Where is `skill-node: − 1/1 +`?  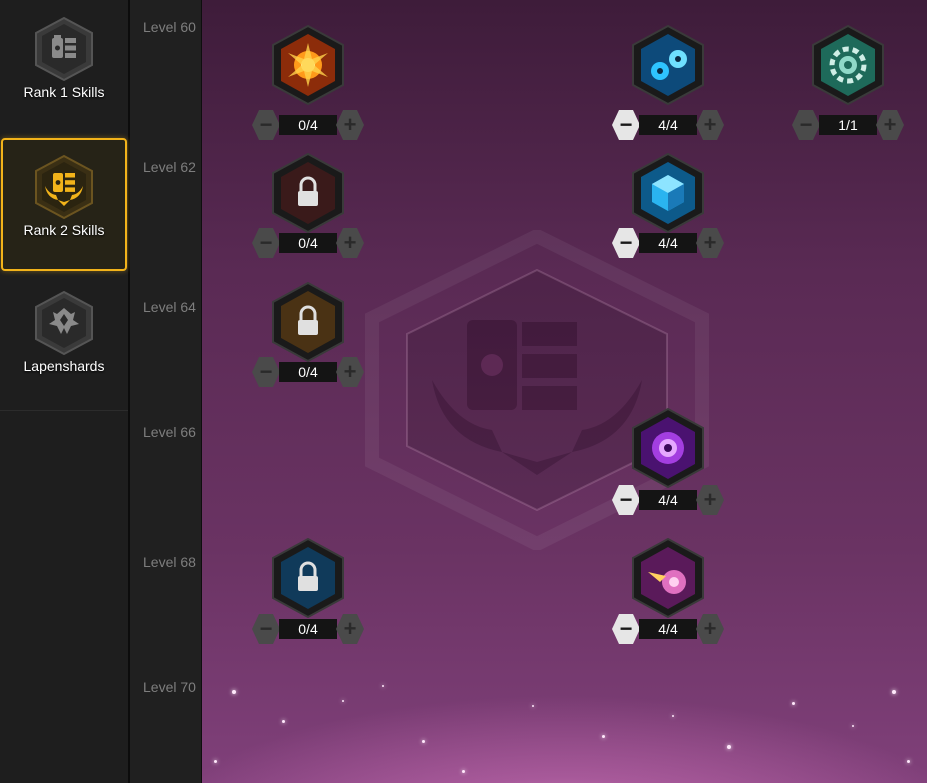 skill-node: − 1/1 + is located at coordinates (848, 82).